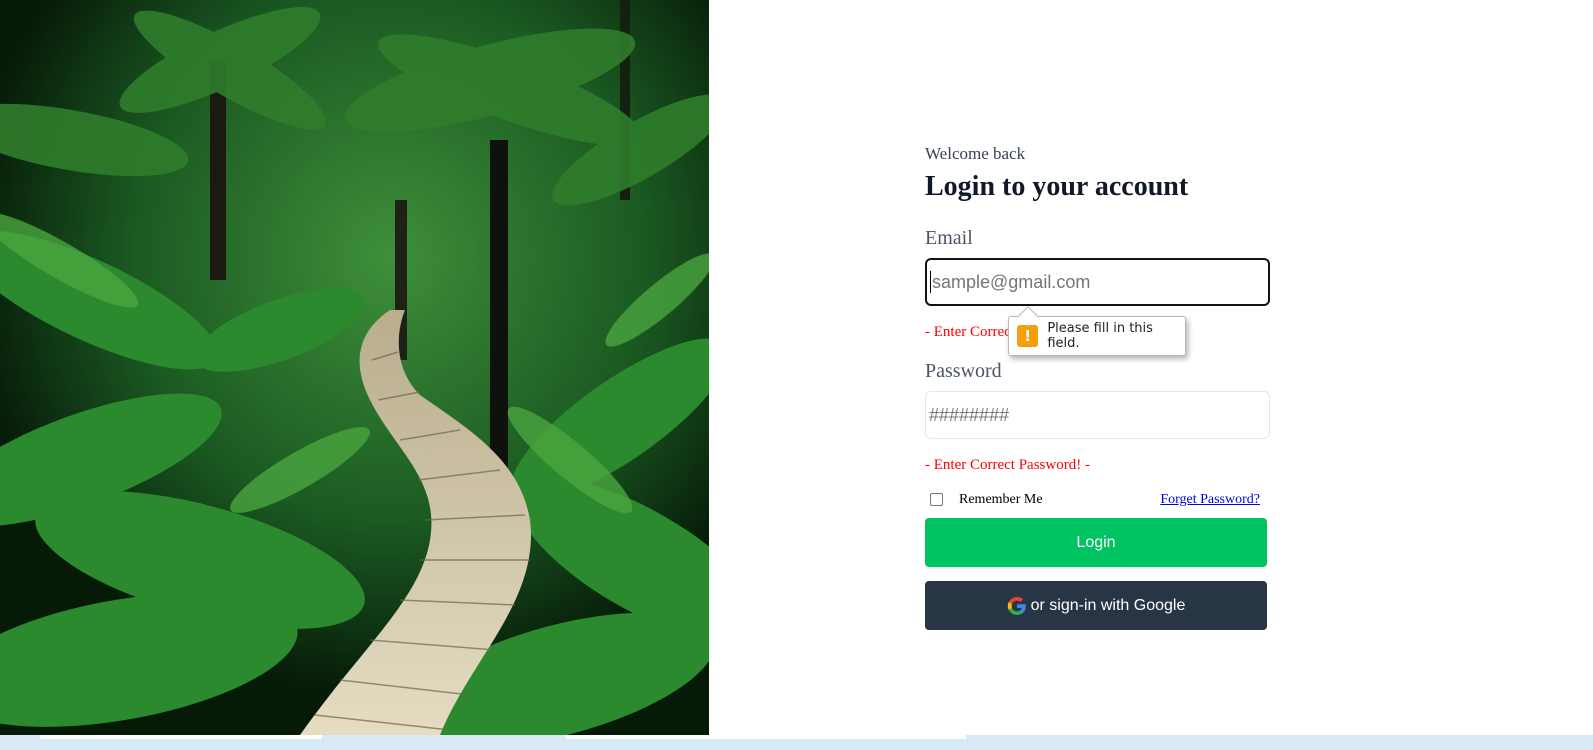 The width and height of the screenshot is (1593, 750). Describe the element at coordinates (1028, 316) in the screenshot. I see `tooltip-arrow` at that location.